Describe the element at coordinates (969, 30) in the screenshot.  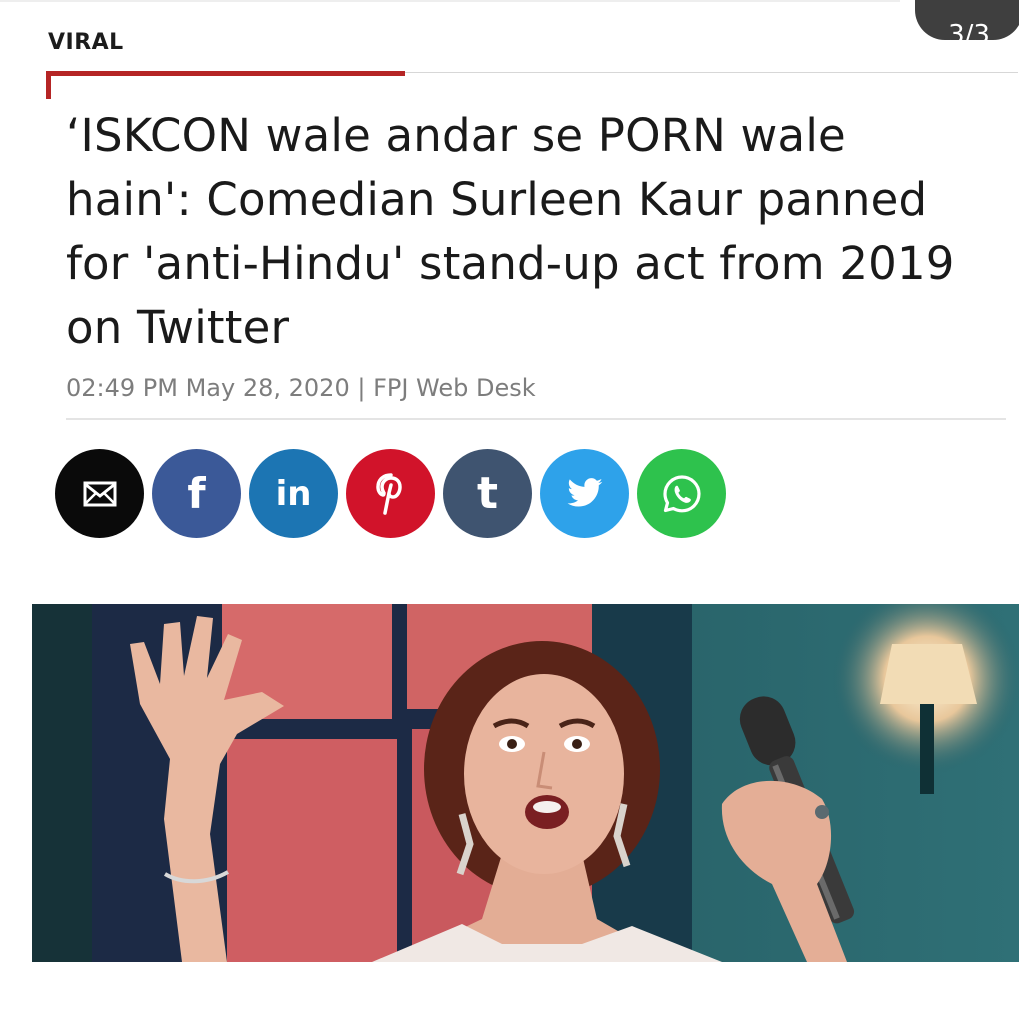
I see `page-indicator-text: 3/3` at that location.